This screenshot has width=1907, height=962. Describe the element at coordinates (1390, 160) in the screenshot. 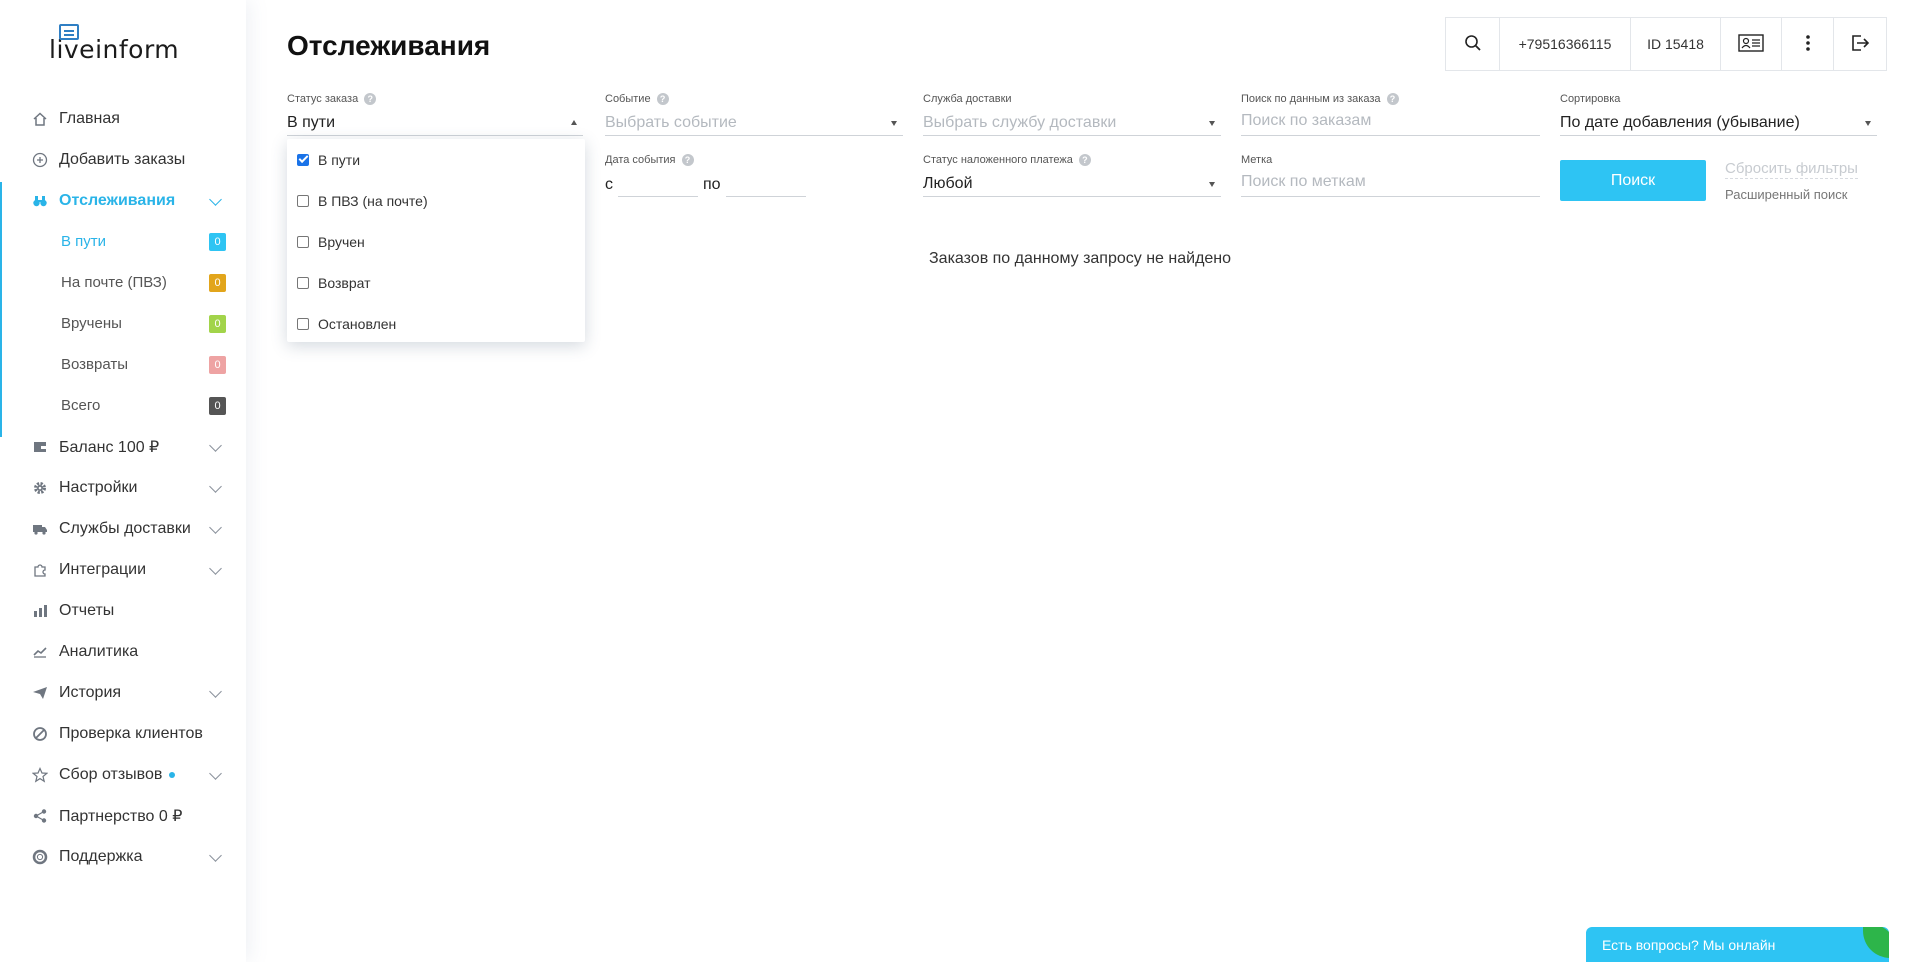

I see `field-label: Метка` at that location.